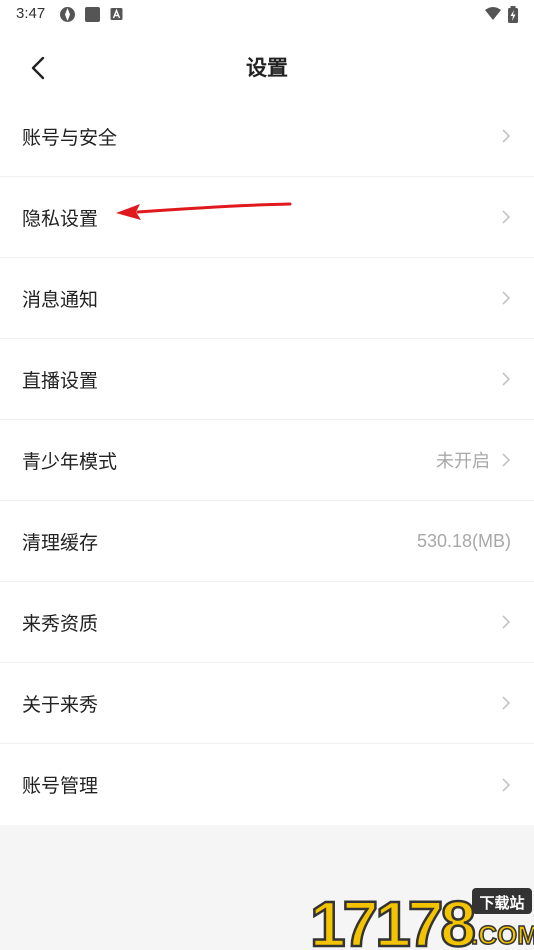 The image size is (534, 950). Describe the element at coordinates (92, 14) in the screenshot. I see `app-square-icon` at that location.